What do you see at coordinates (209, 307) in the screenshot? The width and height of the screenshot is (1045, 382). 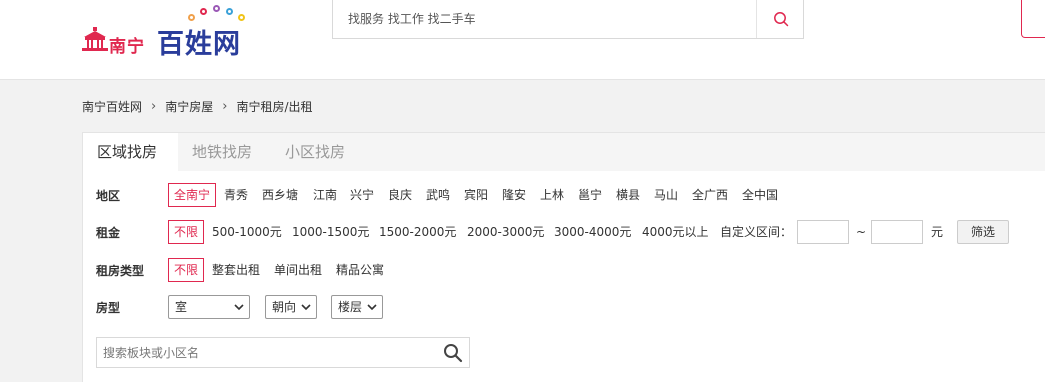 I see `room-count-select: 室` at bounding box center [209, 307].